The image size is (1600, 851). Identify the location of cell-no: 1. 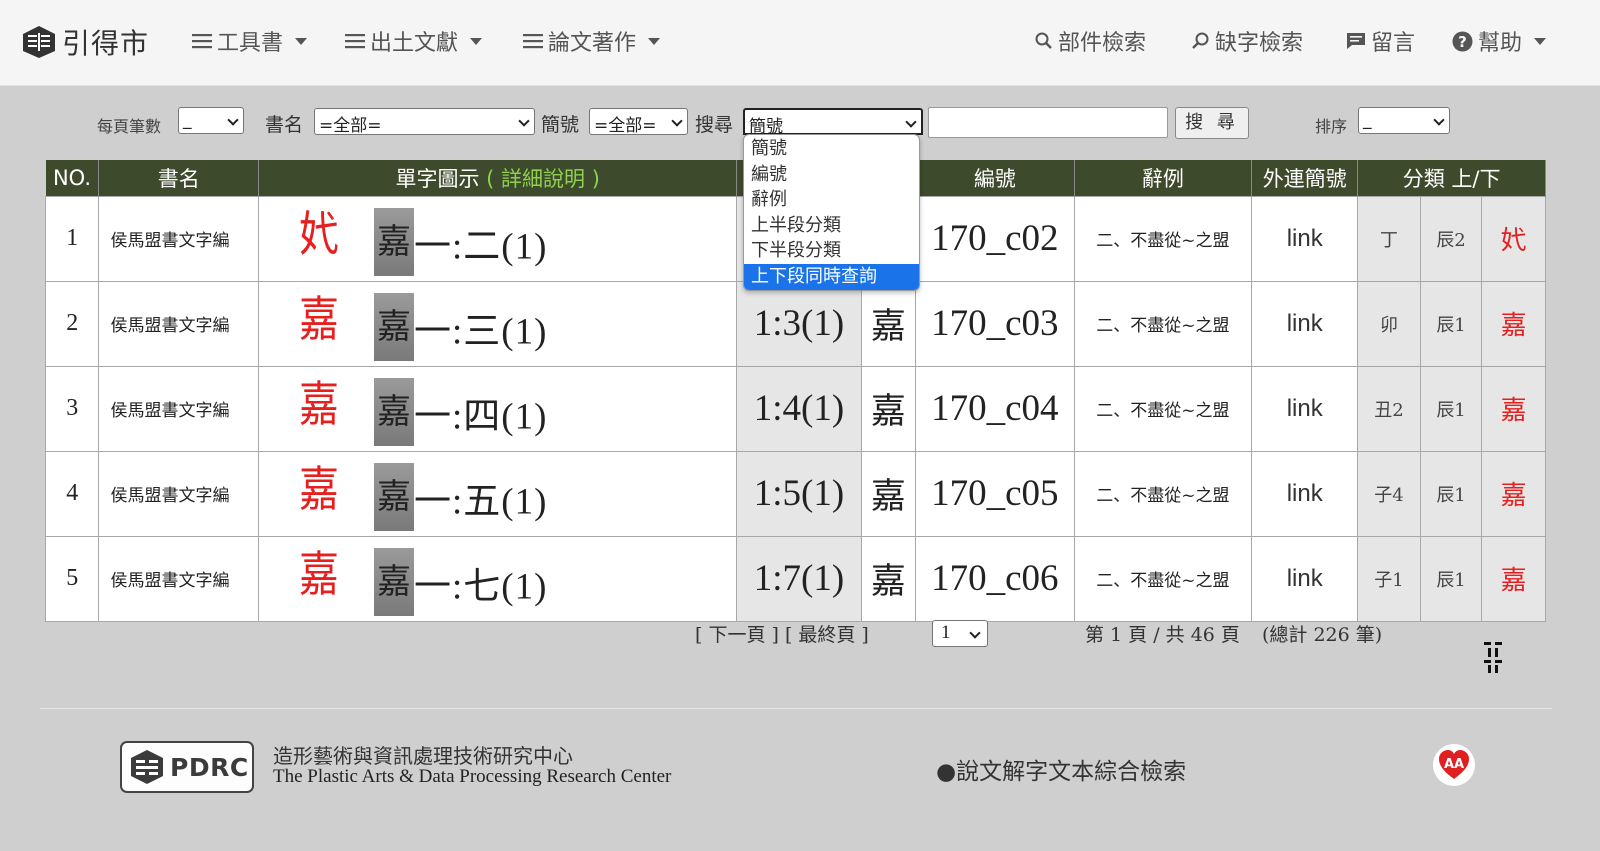
(72, 238).